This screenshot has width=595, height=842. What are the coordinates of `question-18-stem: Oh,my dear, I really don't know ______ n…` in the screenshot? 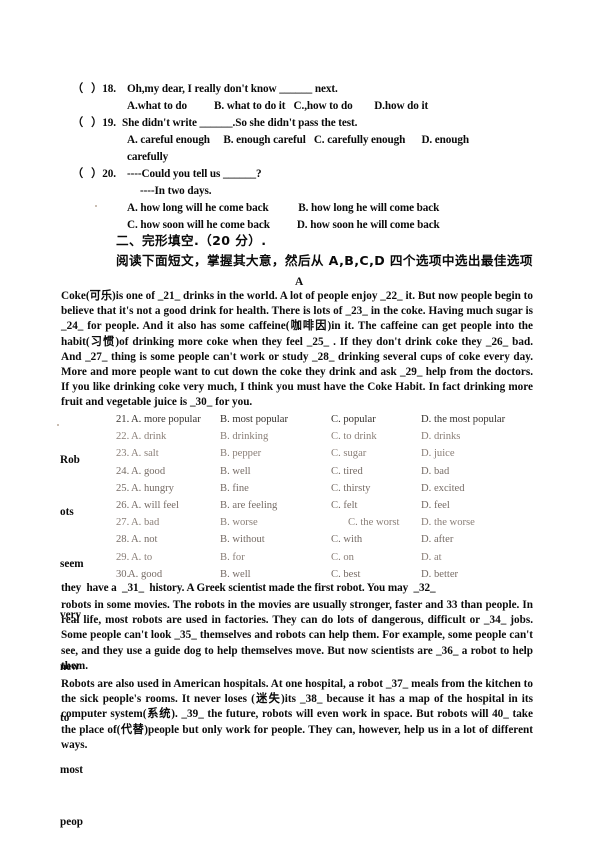 It's located at (232, 89).